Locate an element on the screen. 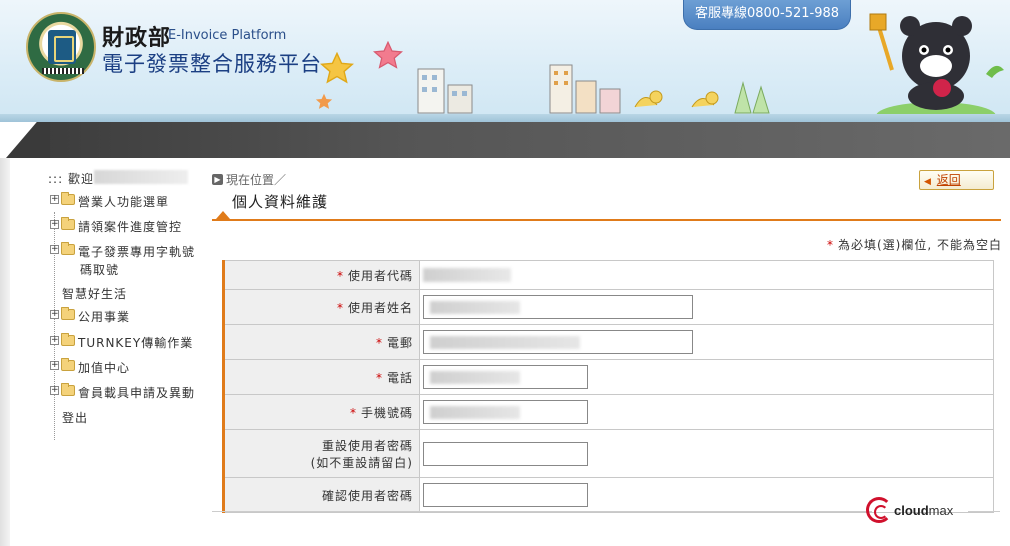  email-cell is located at coordinates (706, 342).